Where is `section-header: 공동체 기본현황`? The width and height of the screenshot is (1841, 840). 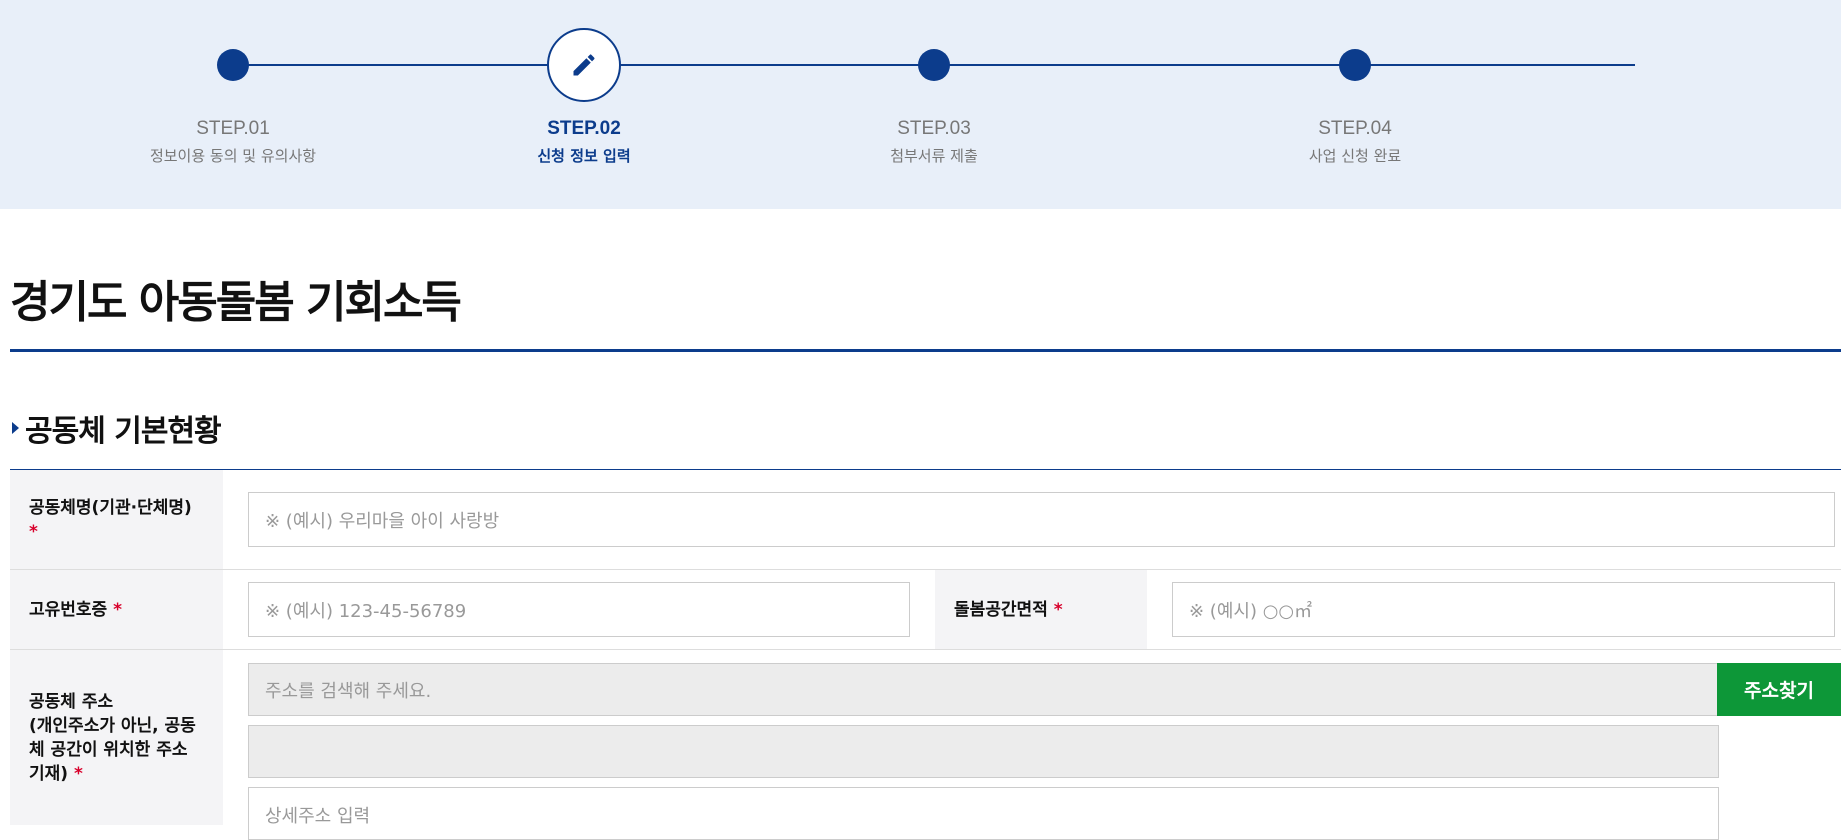
section-header: 공동체 기본현황 is located at coordinates (117, 428).